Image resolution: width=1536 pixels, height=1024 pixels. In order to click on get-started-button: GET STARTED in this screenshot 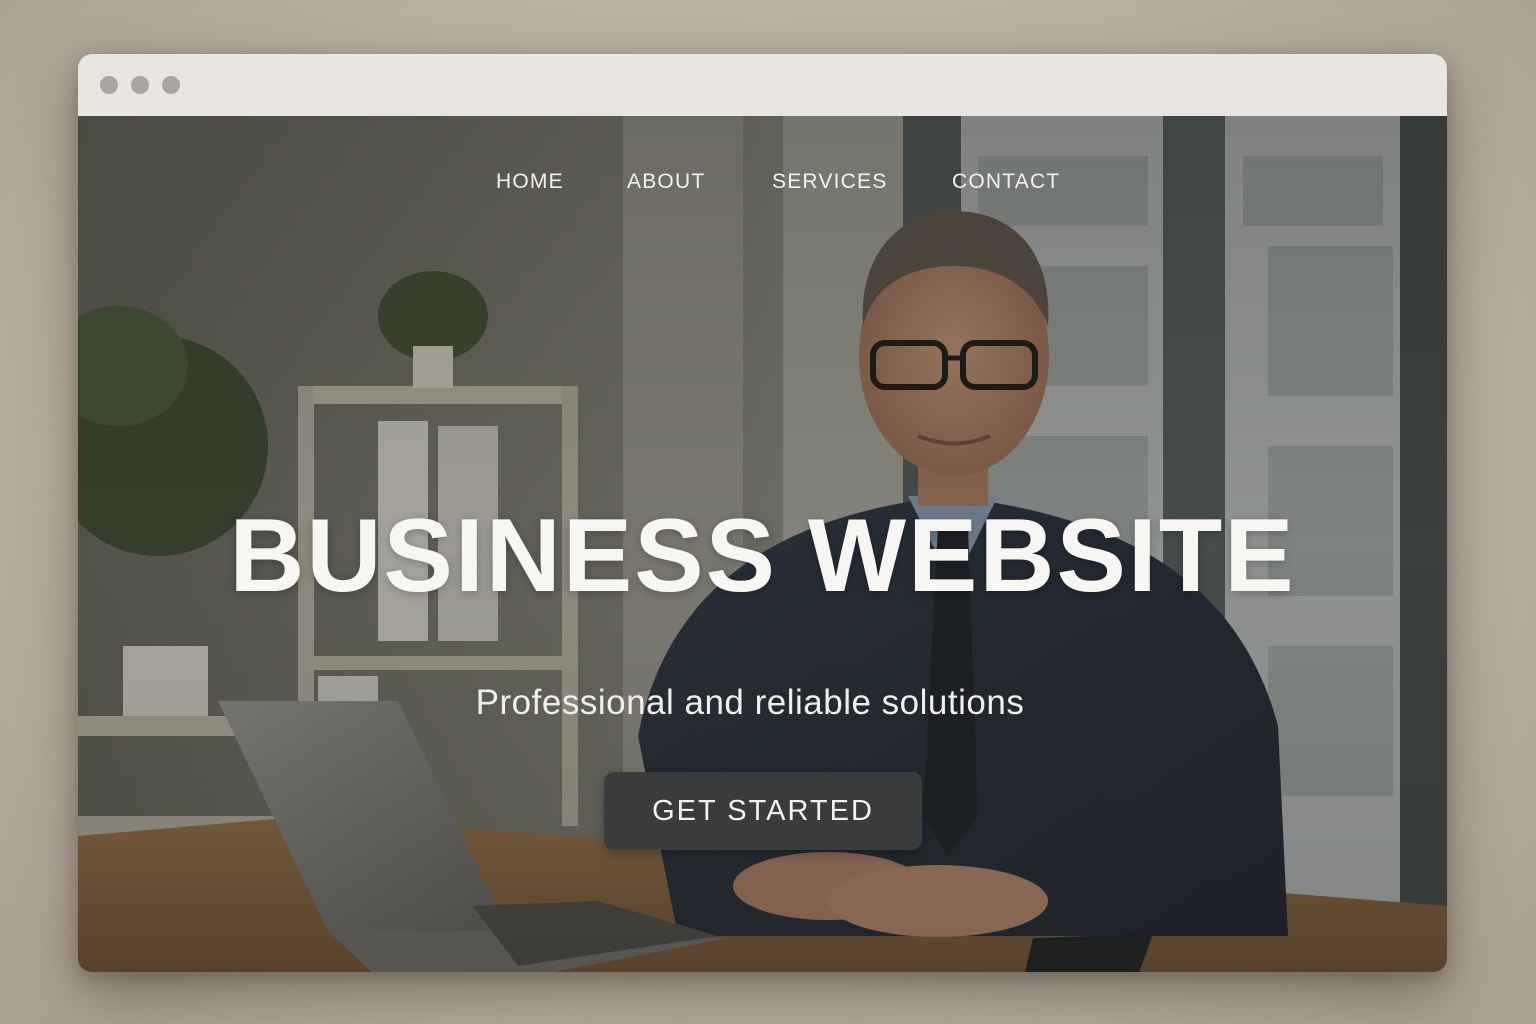, I will do `click(763, 811)`.